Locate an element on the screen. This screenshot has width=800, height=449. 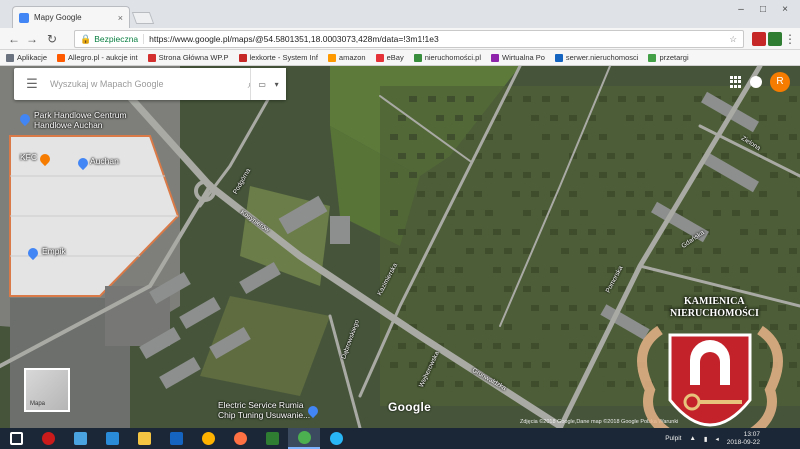
taskbar-smiley-button is located at coordinates (208, 438).